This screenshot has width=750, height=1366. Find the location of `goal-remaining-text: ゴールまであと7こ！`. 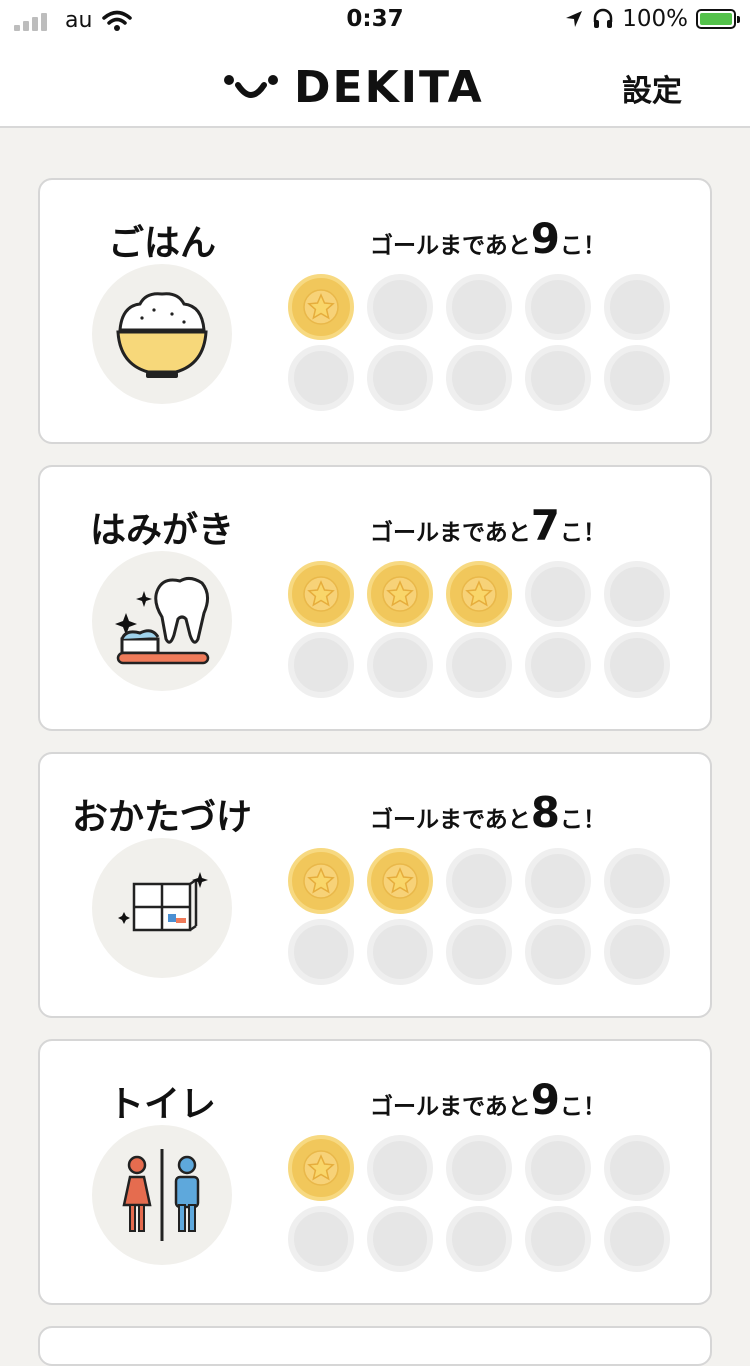

goal-remaining-text: ゴールまであと7こ！ is located at coordinates (488, 525).